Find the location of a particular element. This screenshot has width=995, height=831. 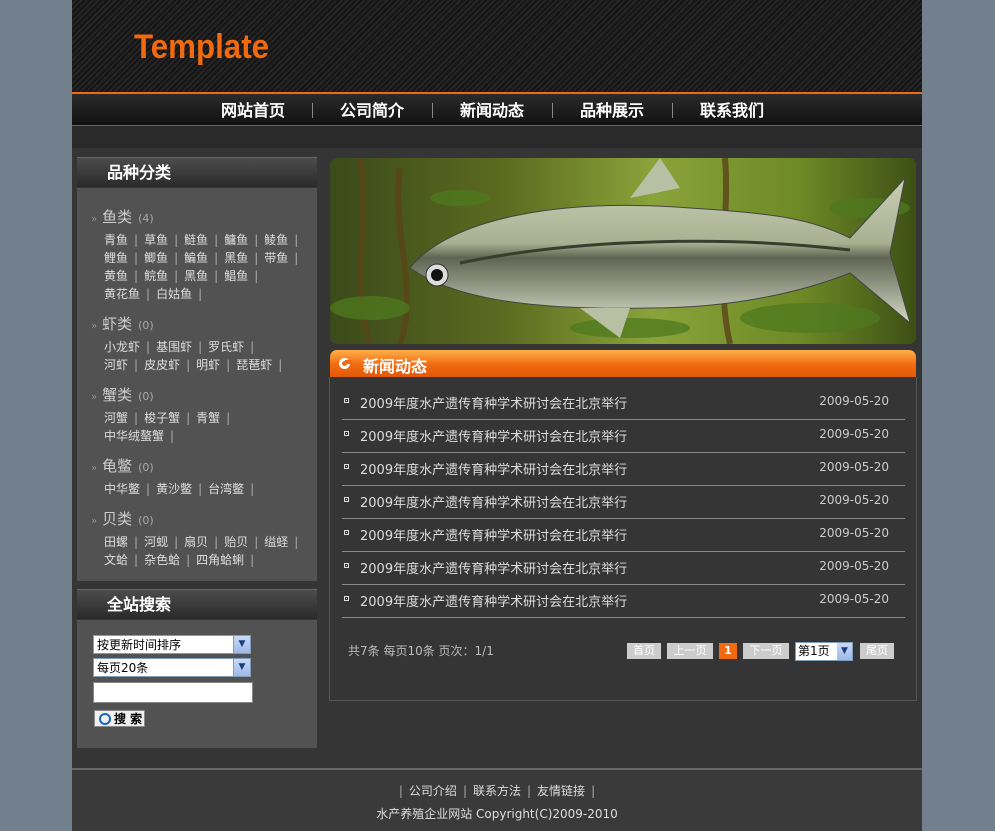

category-item-link: 鲫鱼 is located at coordinates (156, 258).